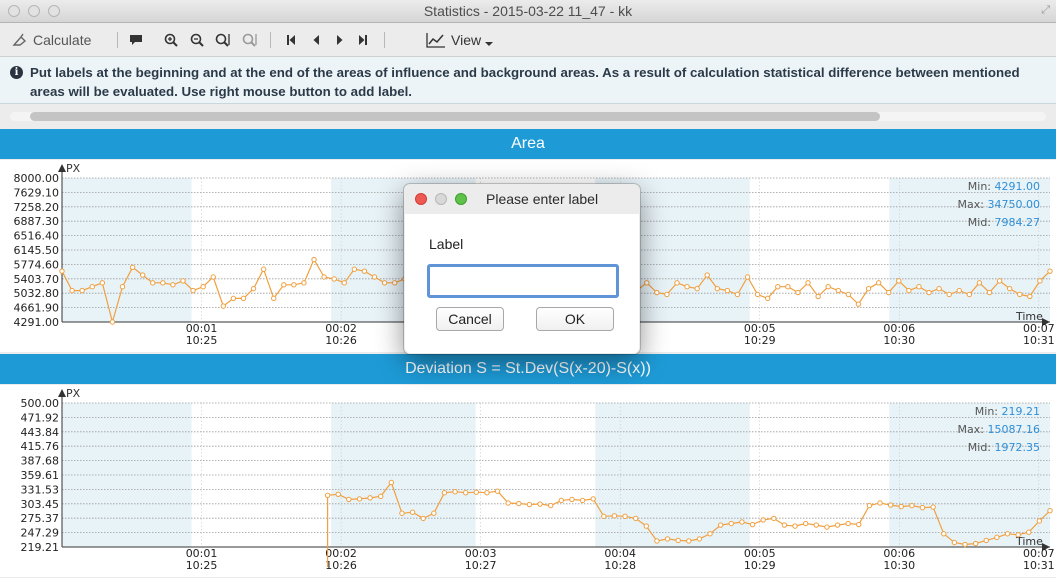 This screenshot has width=1056, height=578. I want to click on last-button, so click(363, 40).